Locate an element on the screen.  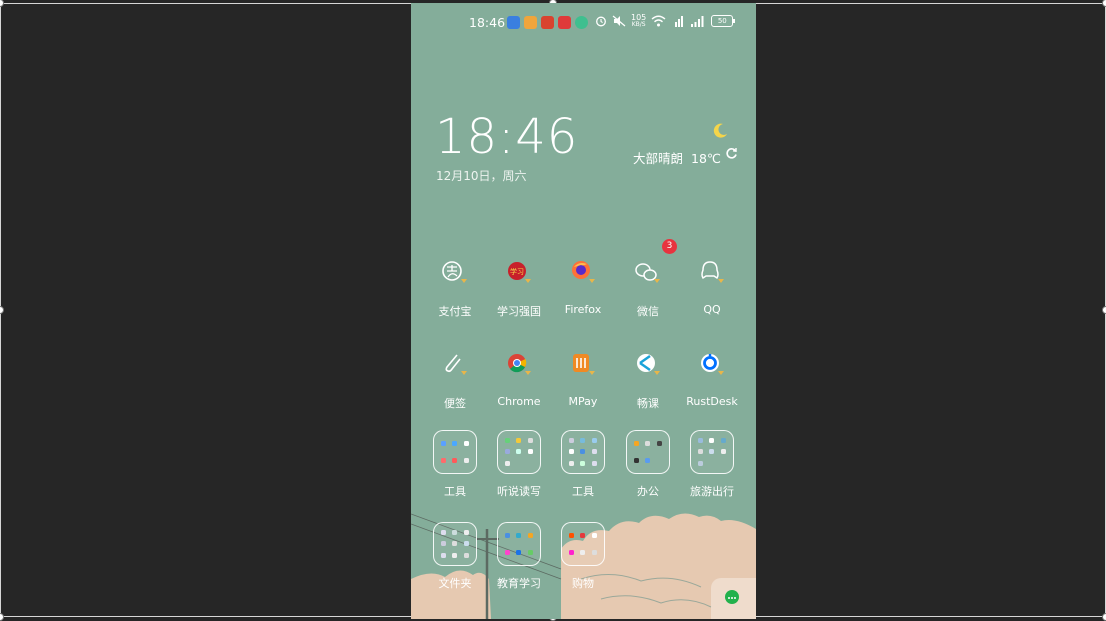
mpay-icon is located at coordinates (584, 364).